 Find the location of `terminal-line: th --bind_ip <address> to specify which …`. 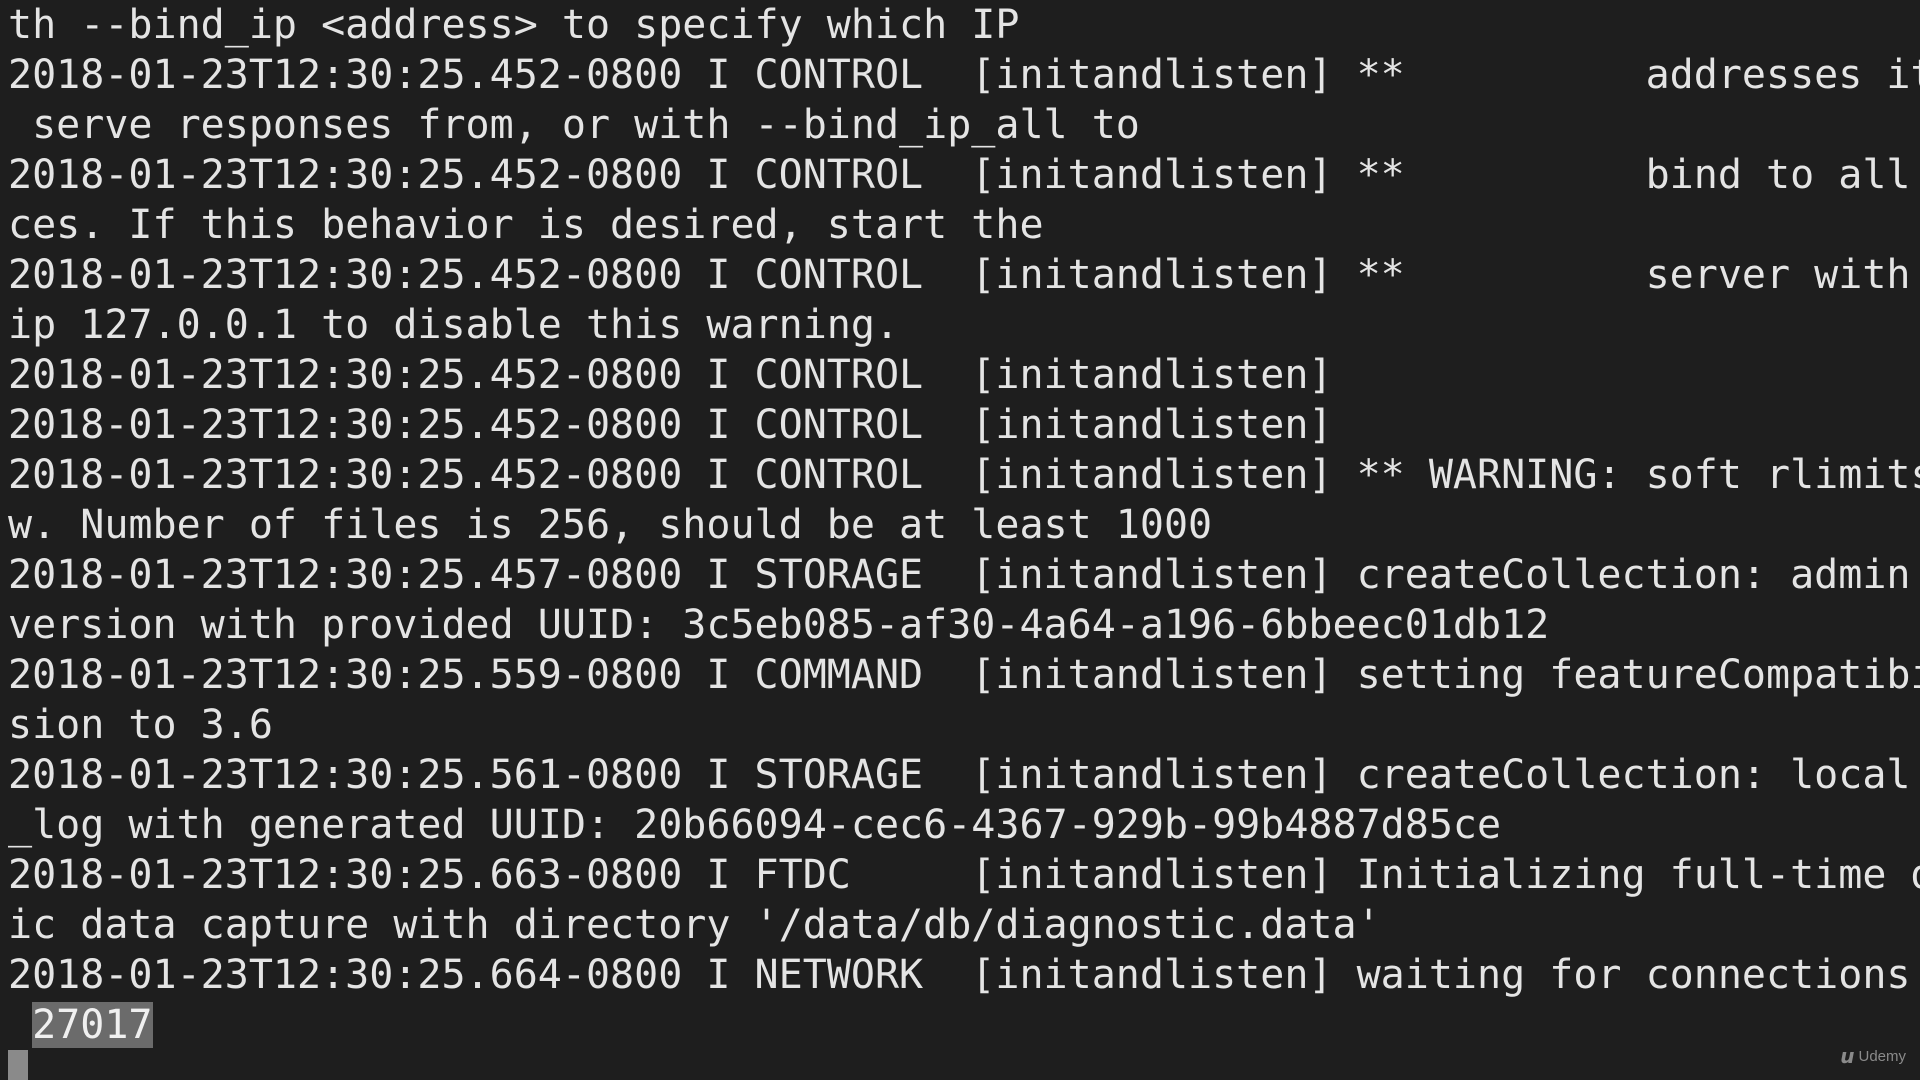

terminal-line: th --bind_ip <address> to specify which … is located at coordinates (514, 25).